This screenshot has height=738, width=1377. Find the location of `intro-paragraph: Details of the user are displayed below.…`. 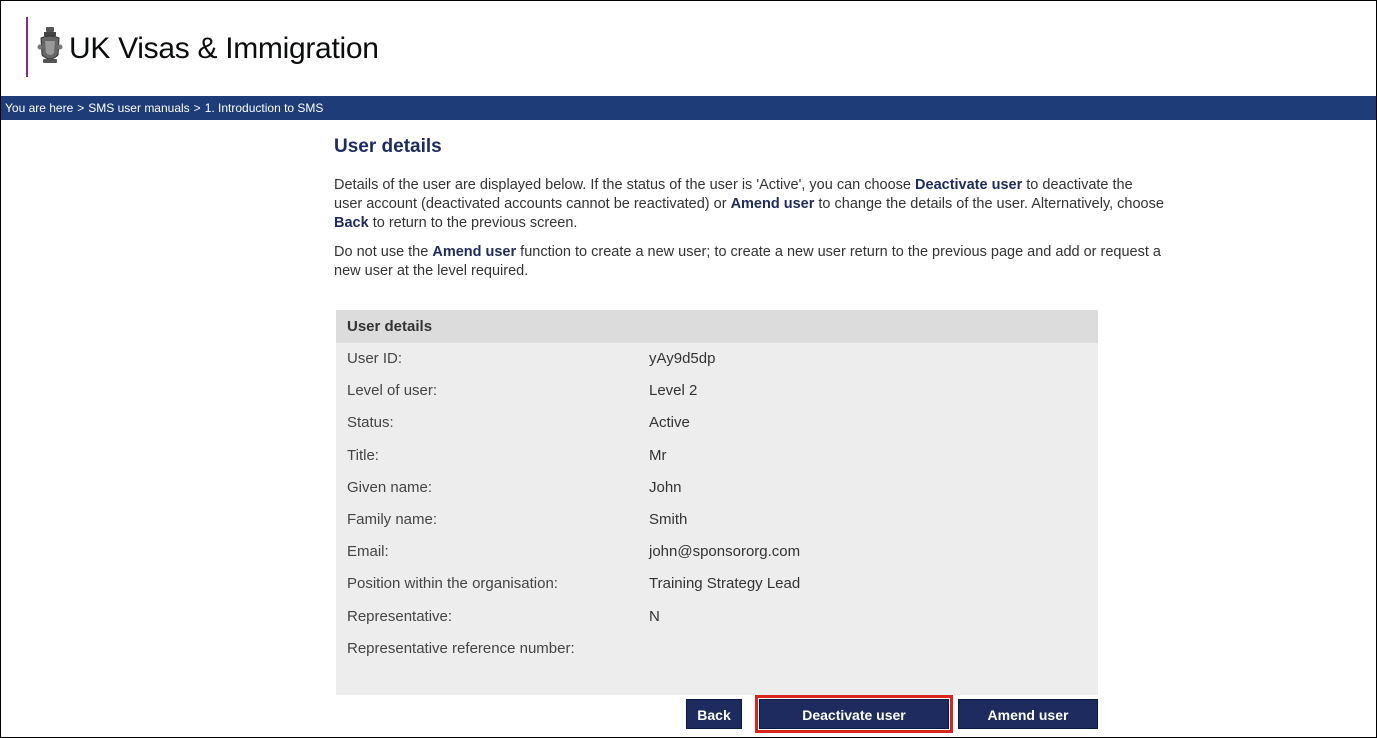

intro-paragraph: Details of the user are displayed below.… is located at coordinates (749, 204).